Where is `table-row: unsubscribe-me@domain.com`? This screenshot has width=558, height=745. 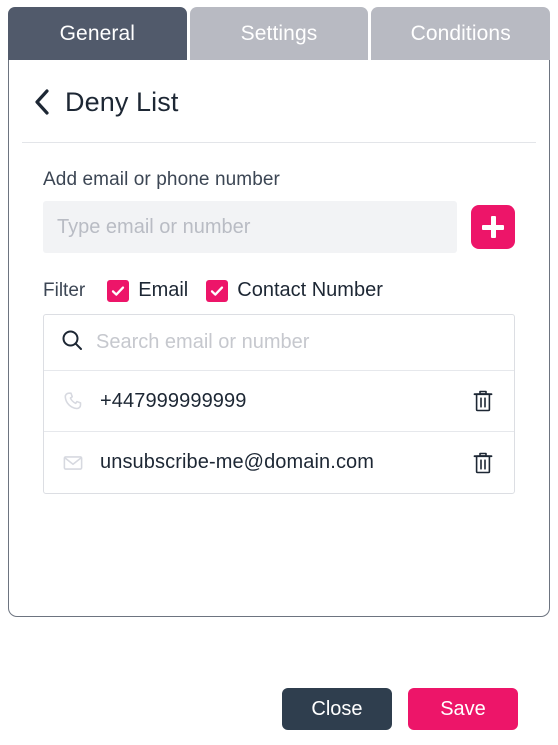 table-row: unsubscribe-me@domain.com is located at coordinates (279, 462).